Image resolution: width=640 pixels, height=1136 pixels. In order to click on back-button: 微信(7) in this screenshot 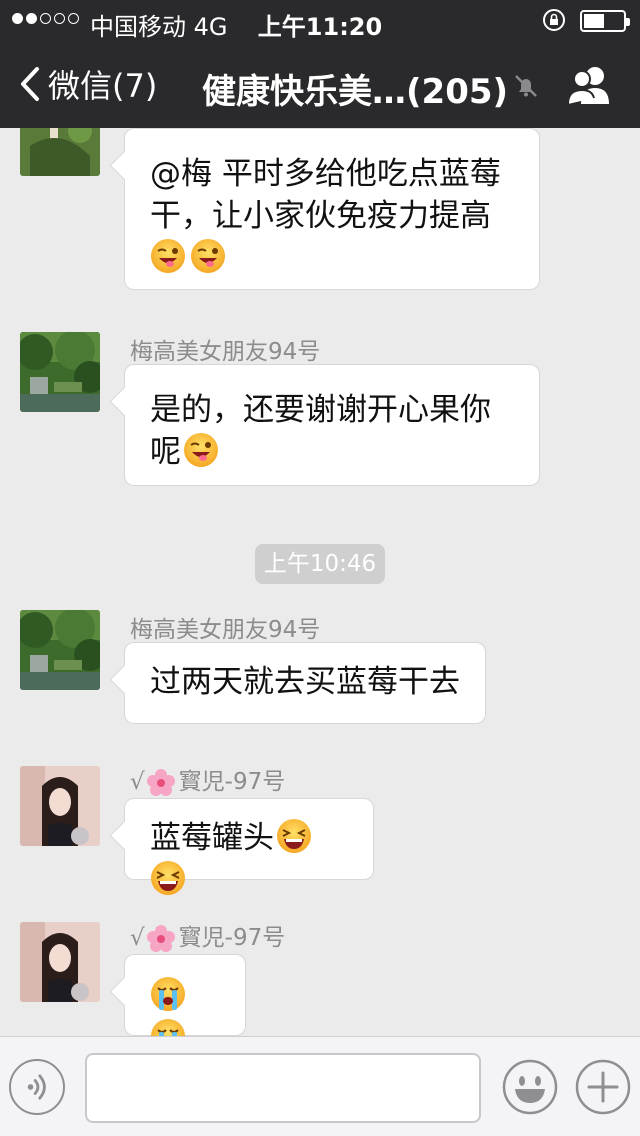, I will do `click(87, 84)`.